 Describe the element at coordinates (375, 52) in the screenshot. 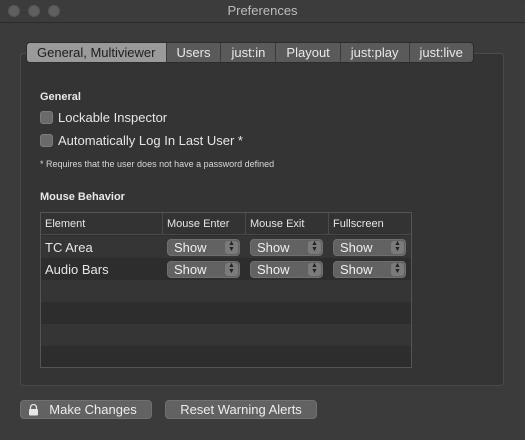

I see `tab-just-play: just:play` at that location.